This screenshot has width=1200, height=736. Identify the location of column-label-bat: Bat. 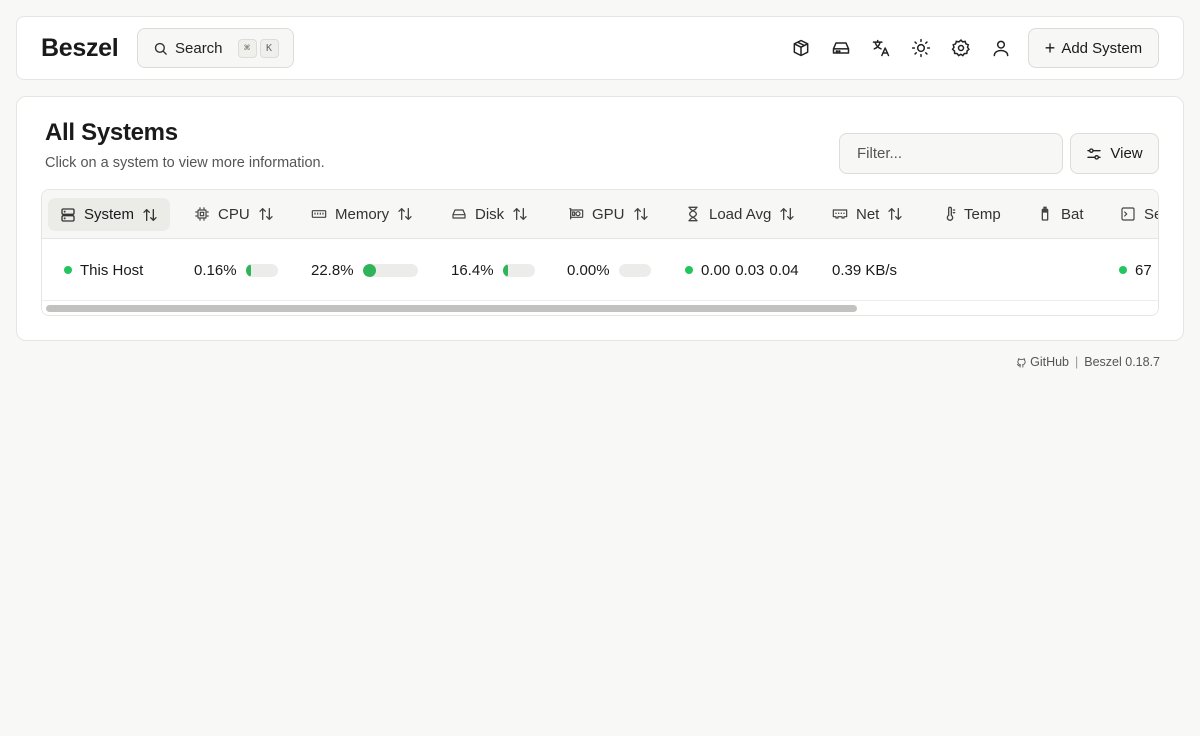
(1072, 214).